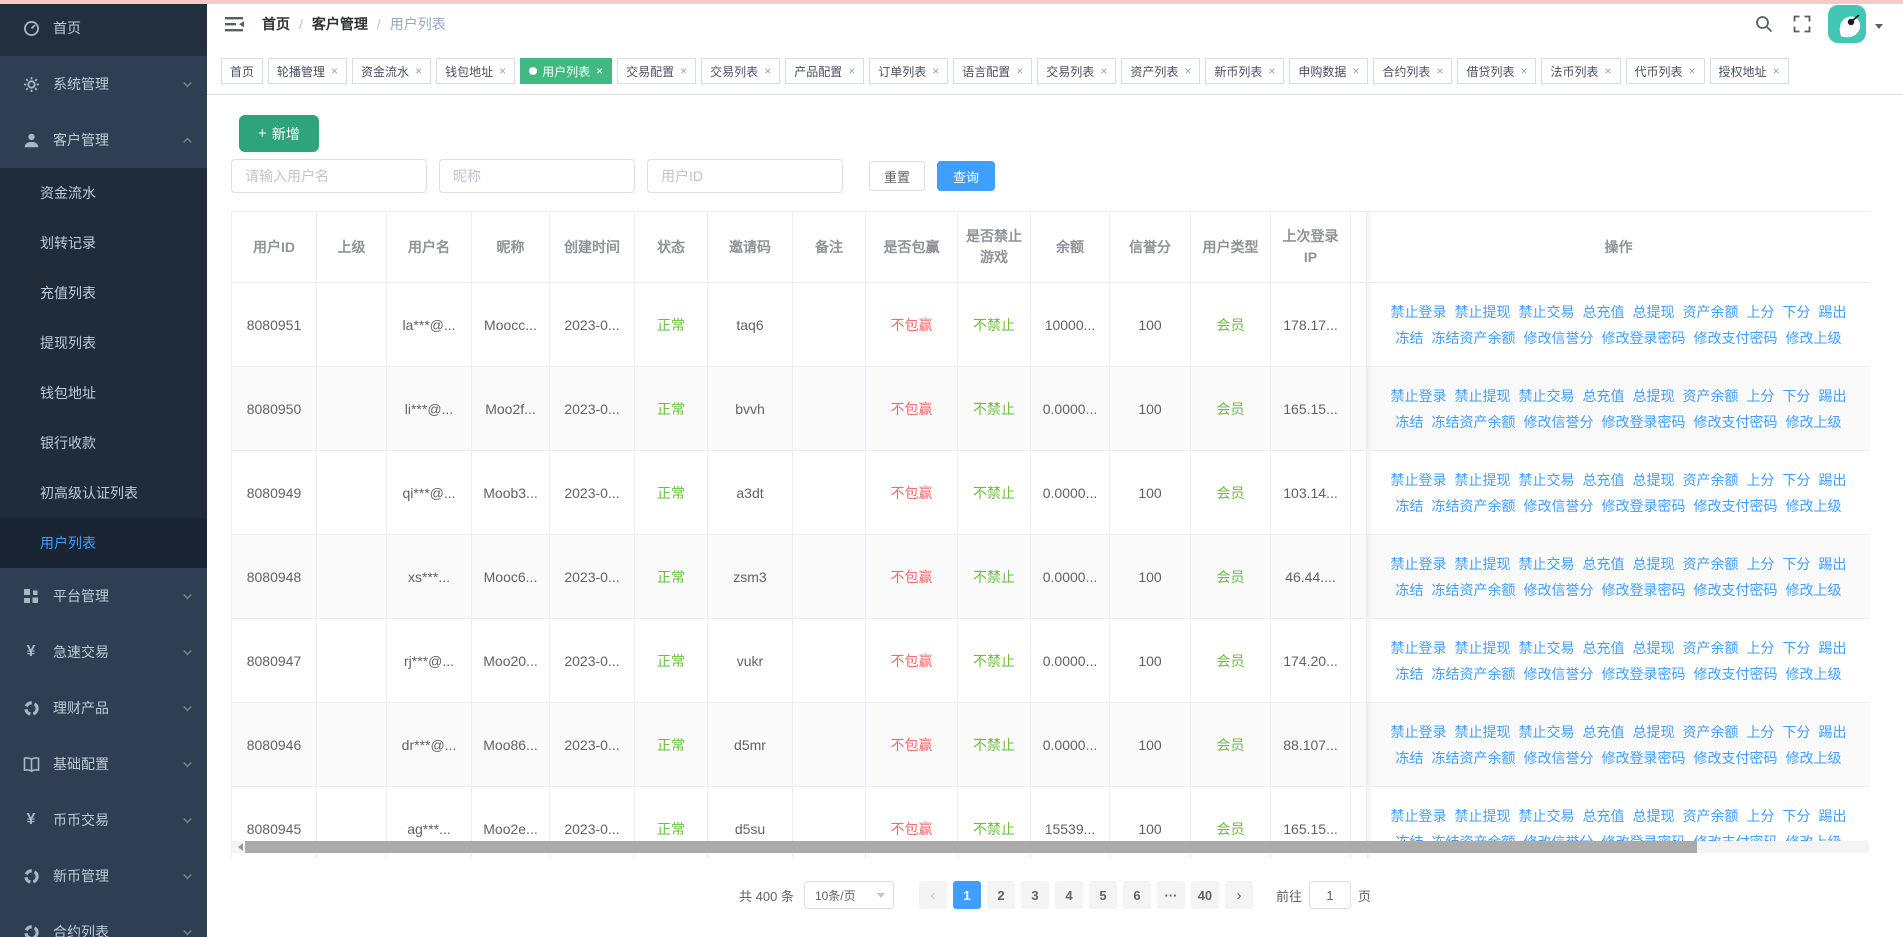 This screenshot has height=937, width=1903. I want to click on avatar, so click(1847, 24).